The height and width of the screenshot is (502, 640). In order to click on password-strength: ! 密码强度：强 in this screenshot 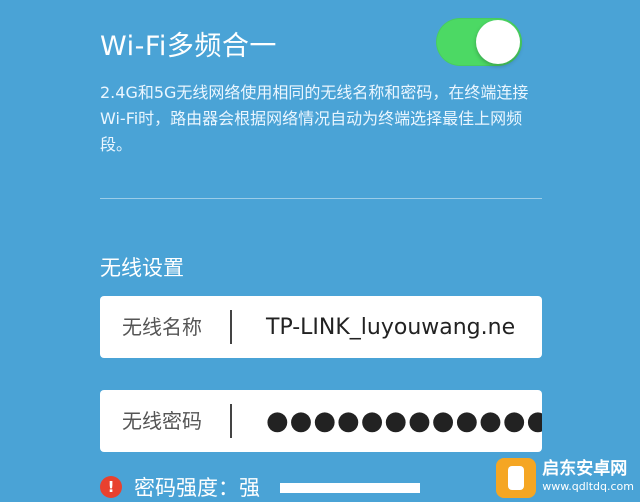, I will do `click(180, 487)`.